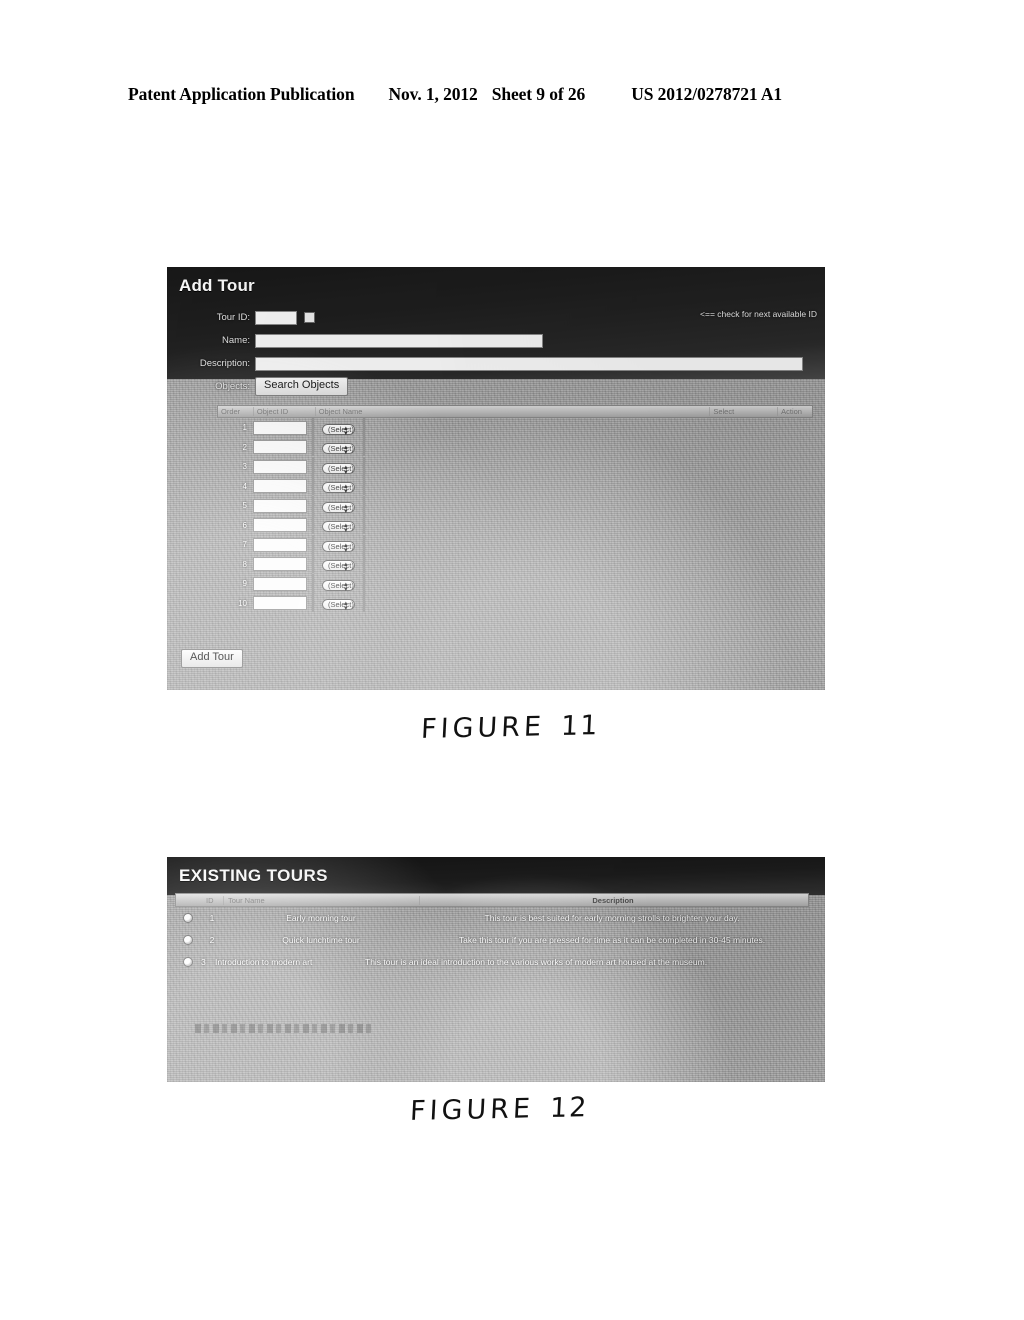  What do you see at coordinates (276, 317) in the screenshot?
I see `tour-id-input` at bounding box center [276, 317].